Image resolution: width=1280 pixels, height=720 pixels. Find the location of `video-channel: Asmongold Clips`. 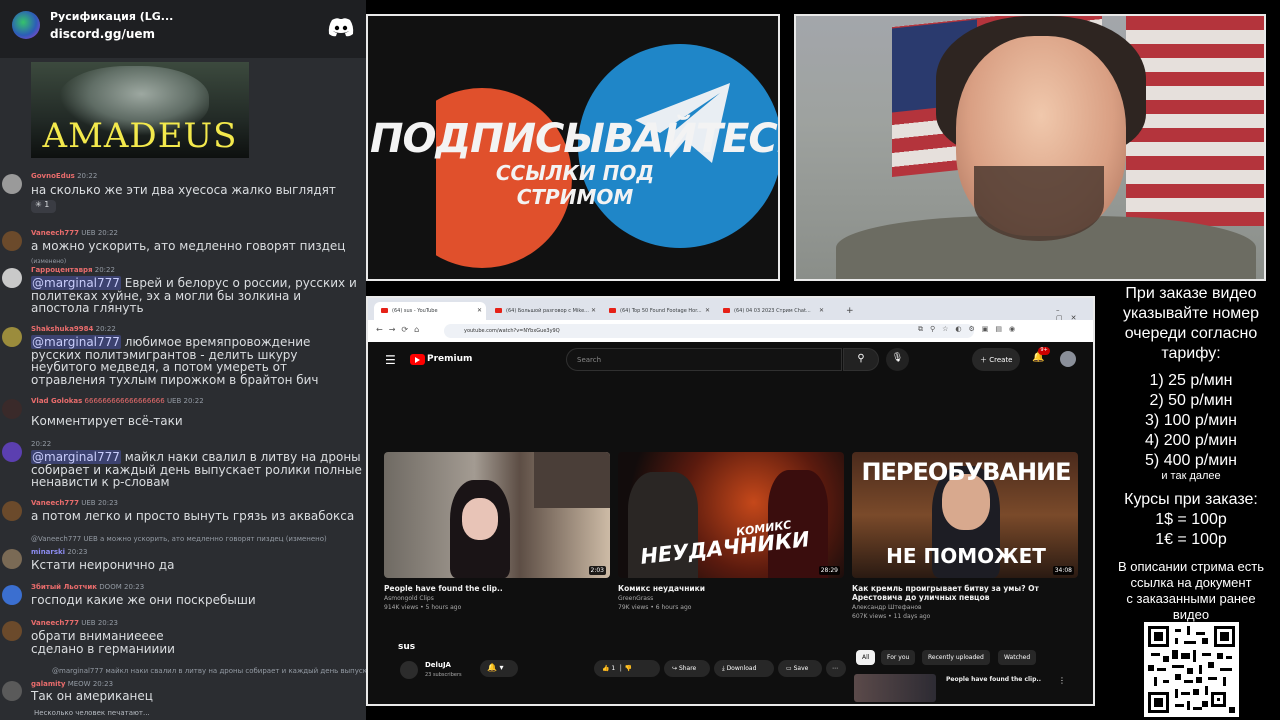

video-channel: Asmongold Clips is located at coordinates (409, 598).